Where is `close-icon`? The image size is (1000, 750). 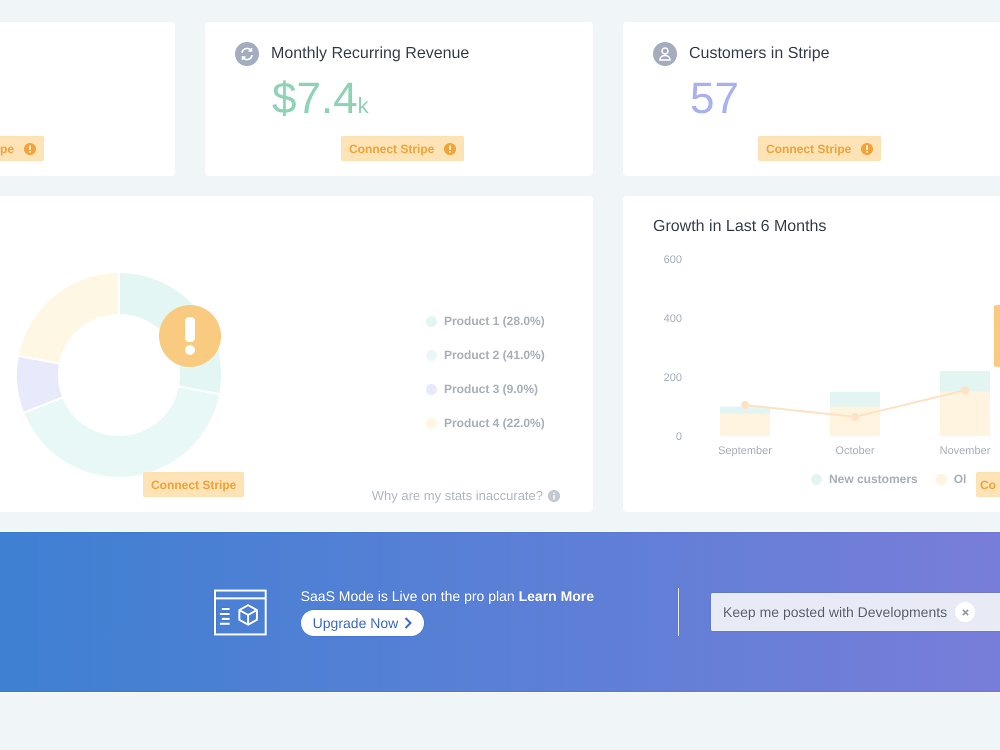
close-icon is located at coordinates (965, 612).